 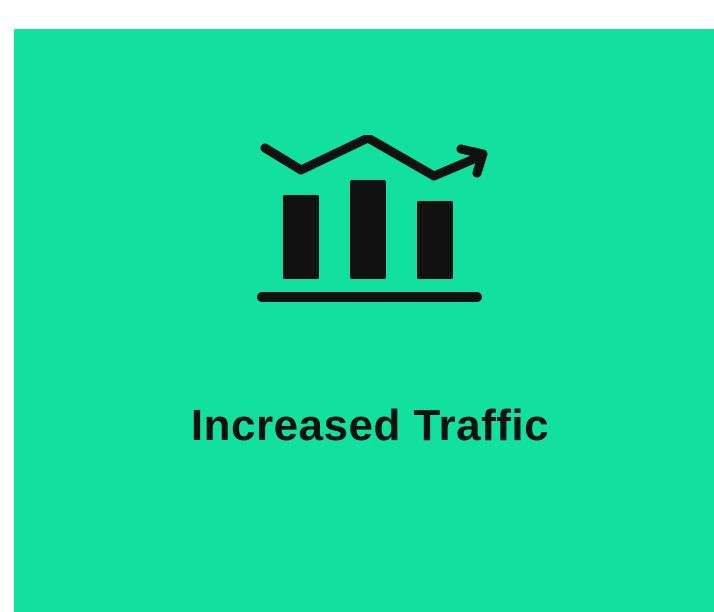 I want to click on card-title: Increased Traffic, so click(x=370, y=425).